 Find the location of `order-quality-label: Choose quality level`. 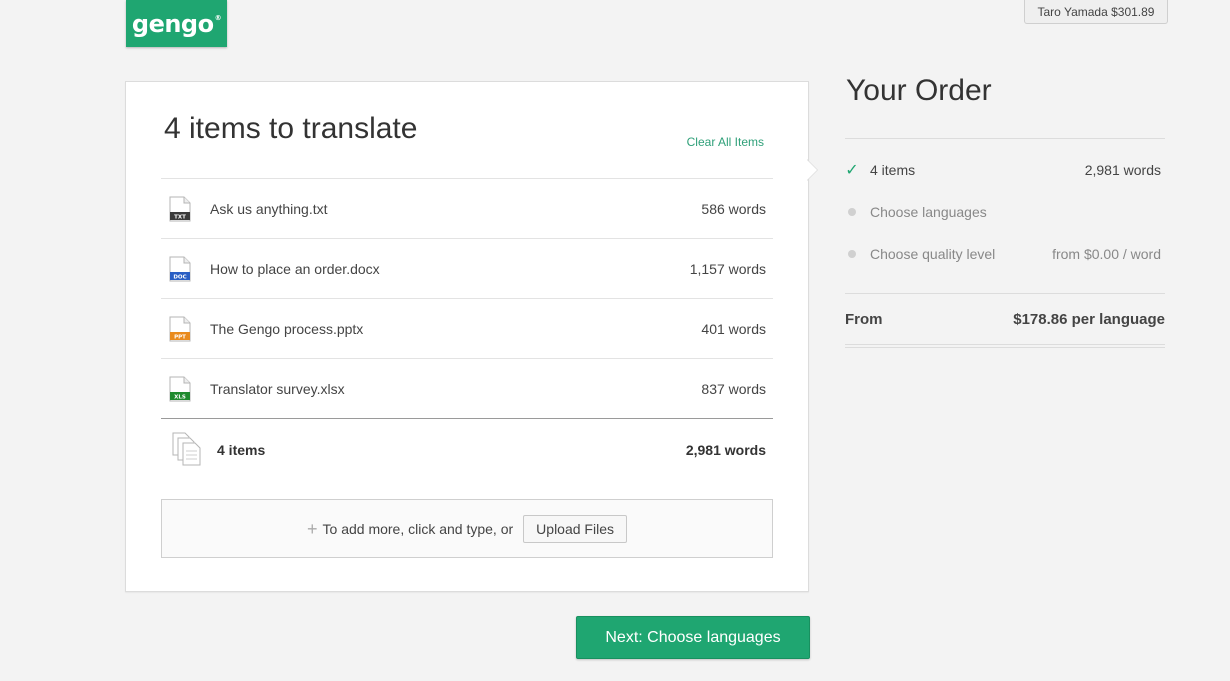

order-quality-label: Choose quality level is located at coordinates (933, 254).